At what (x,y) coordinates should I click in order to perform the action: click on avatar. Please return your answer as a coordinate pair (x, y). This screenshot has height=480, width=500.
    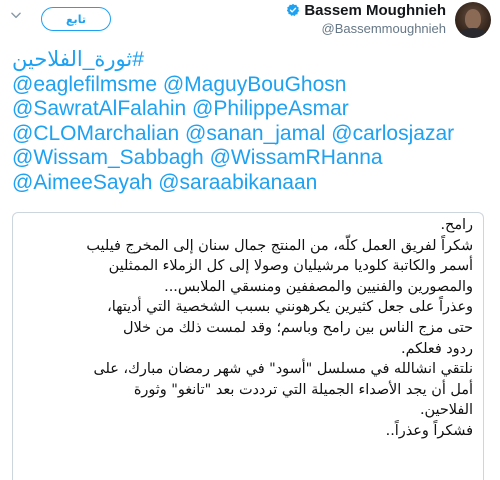
    Looking at the image, I should click on (473, 20).